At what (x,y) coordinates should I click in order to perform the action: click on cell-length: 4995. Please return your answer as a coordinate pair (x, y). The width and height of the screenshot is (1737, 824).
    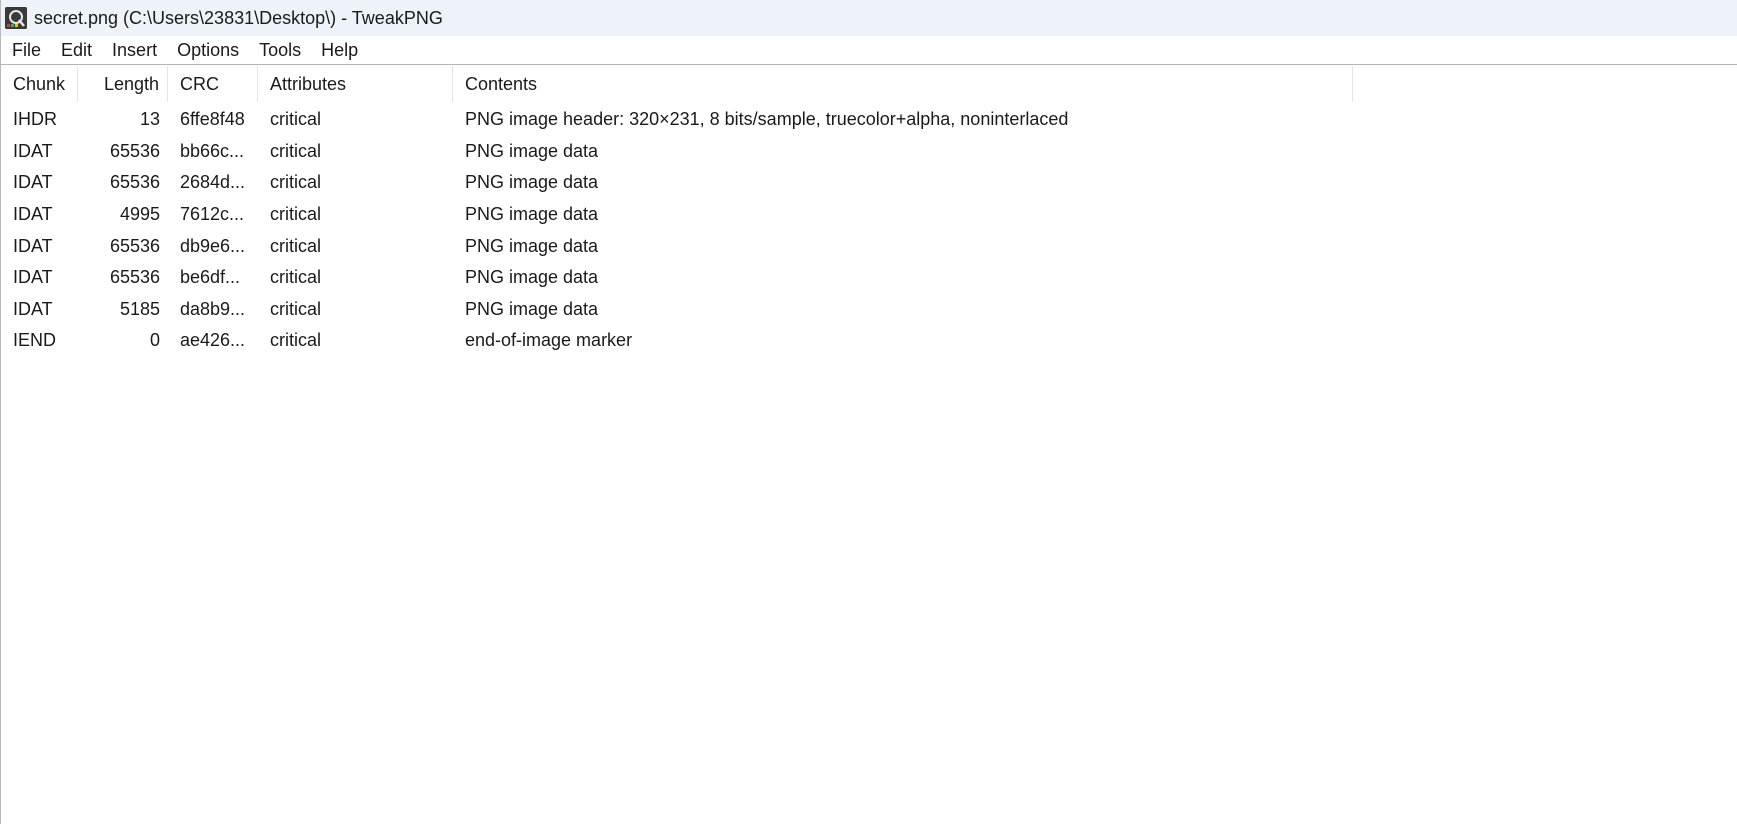
    Looking at the image, I should click on (139, 214).